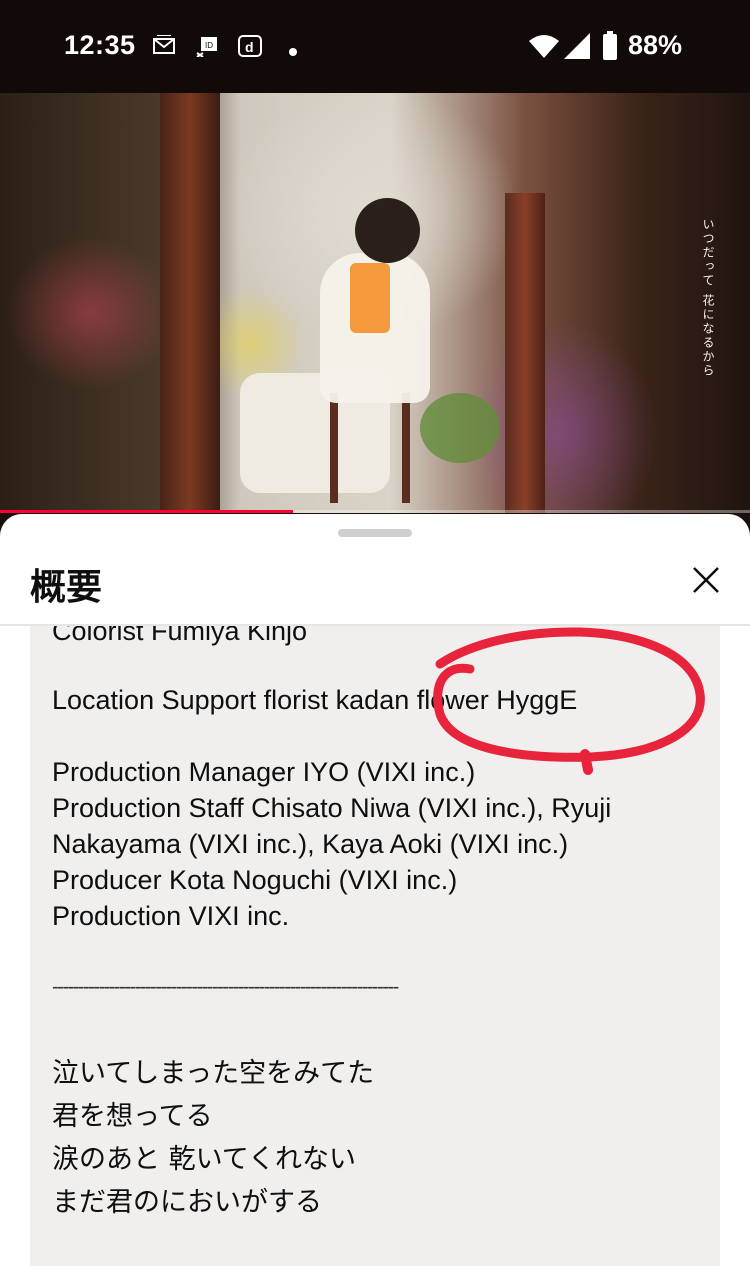  What do you see at coordinates (204, 1159) in the screenshot?
I see `lyrics-line: 涙のあと 乾いてくれない` at bounding box center [204, 1159].